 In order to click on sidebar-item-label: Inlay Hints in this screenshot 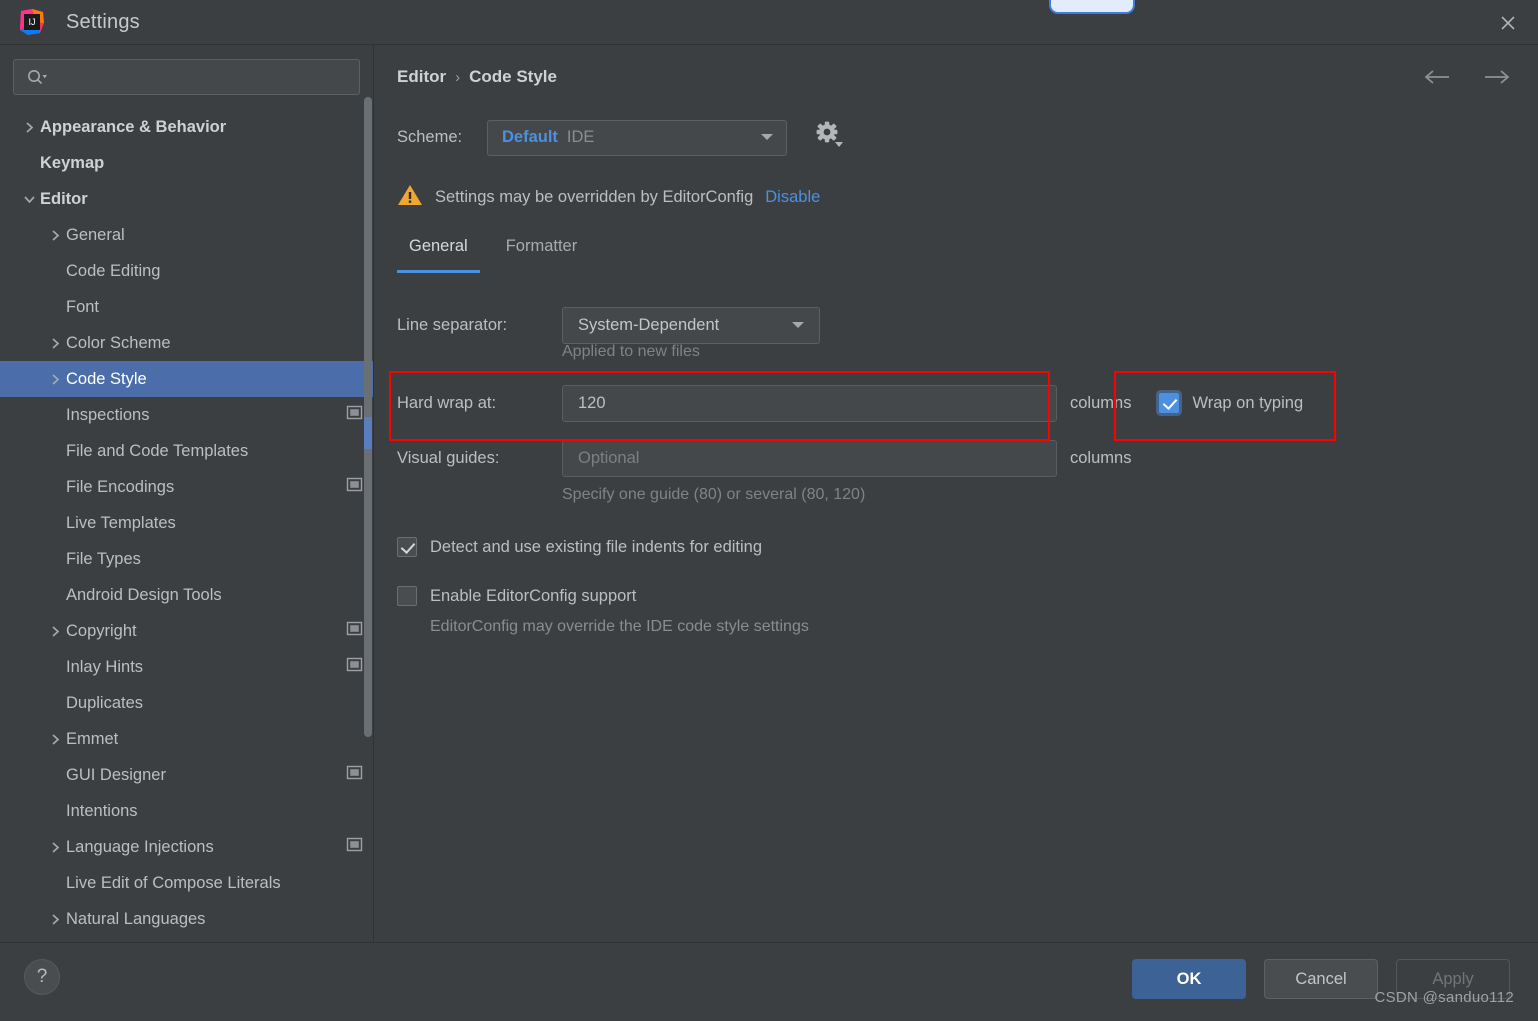, I will do `click(105, 666)`.